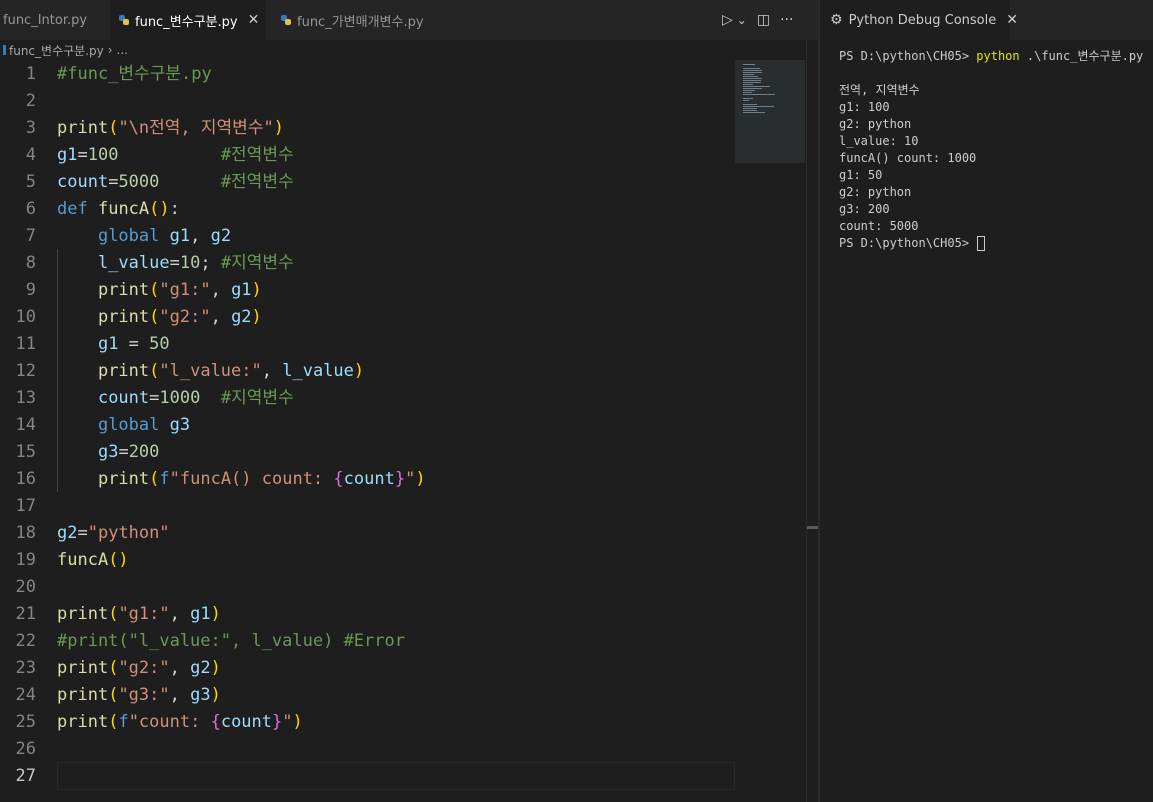 The width and height of the screenshot is (1153, 802). I want to click on tab-python-debug-console: ⚙ Python Debug Console ✕, so click(919, 20).